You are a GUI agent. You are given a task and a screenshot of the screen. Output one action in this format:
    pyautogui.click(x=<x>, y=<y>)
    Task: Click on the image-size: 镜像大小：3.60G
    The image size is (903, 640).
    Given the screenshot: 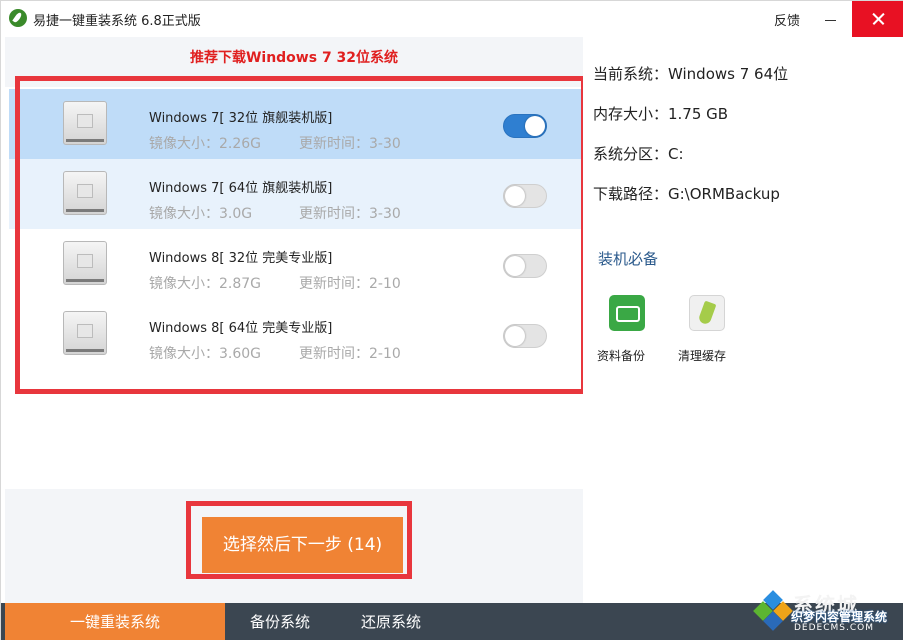 What is the action you would take?
    pyautogui.click(x=205, y=354)
    